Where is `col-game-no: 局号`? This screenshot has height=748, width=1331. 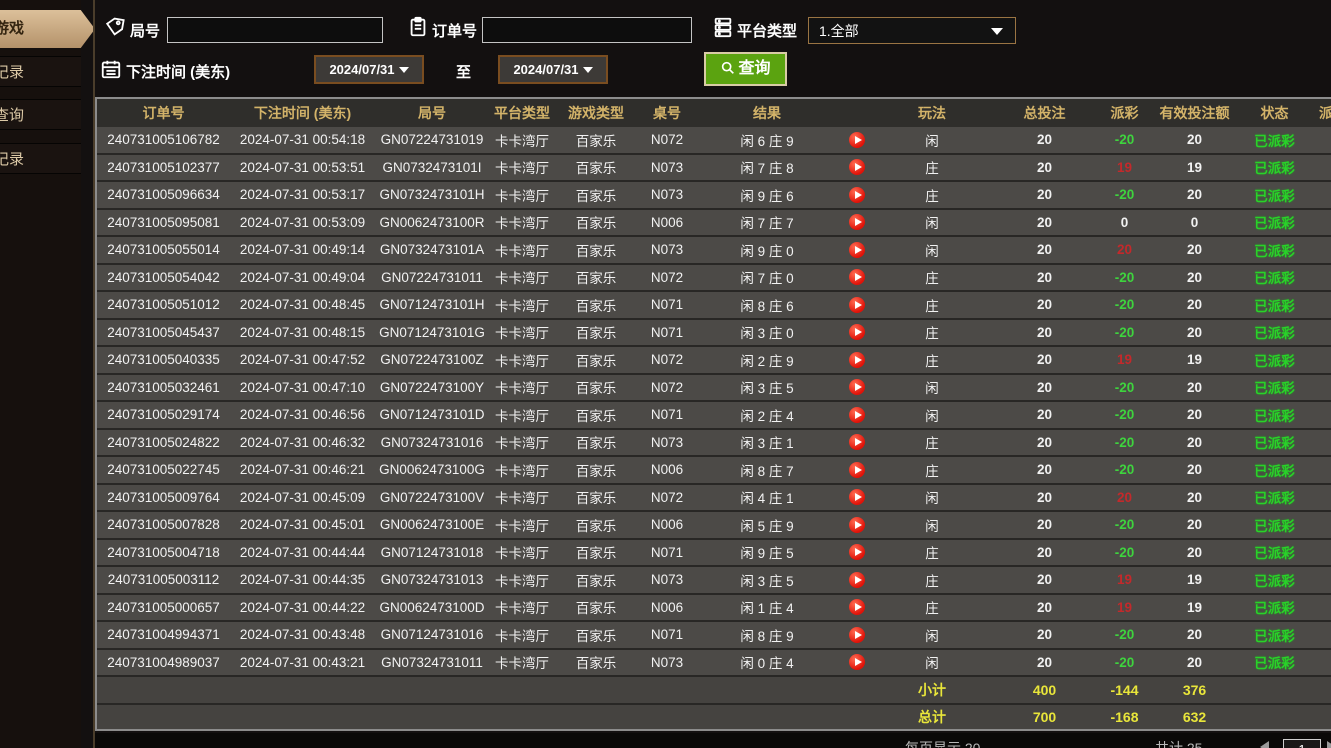
col-game-no: 局号 is located at coordinates (432, 113).